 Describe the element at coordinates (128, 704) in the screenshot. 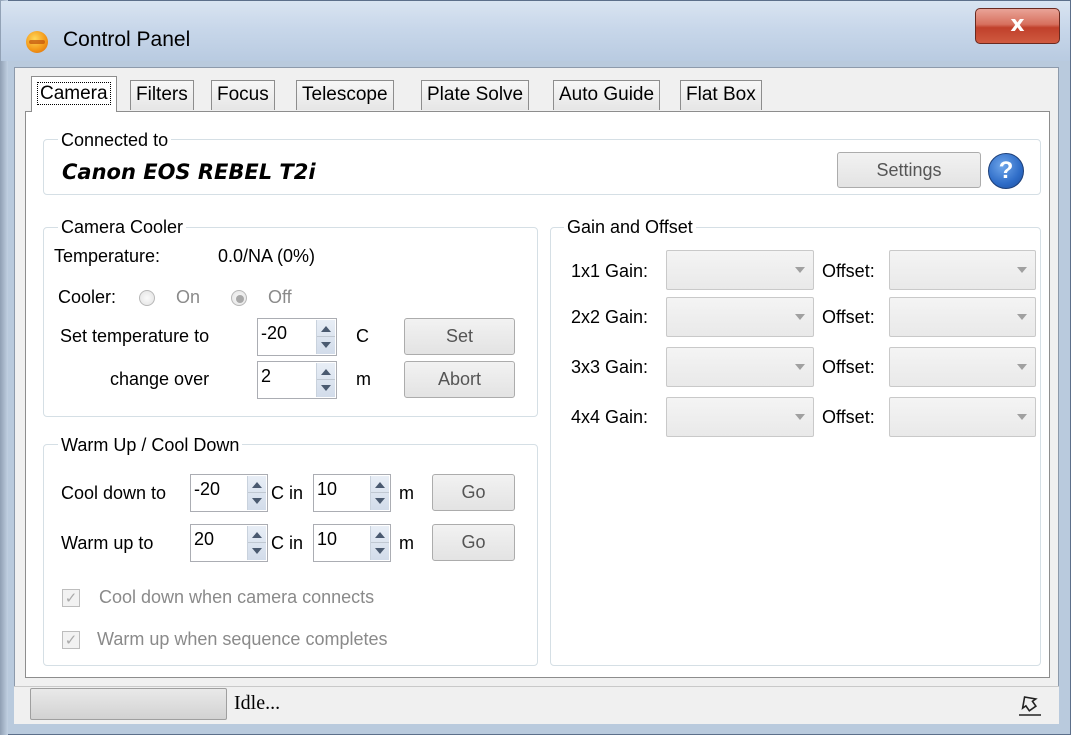

I see `status-progress-bar` at that location.